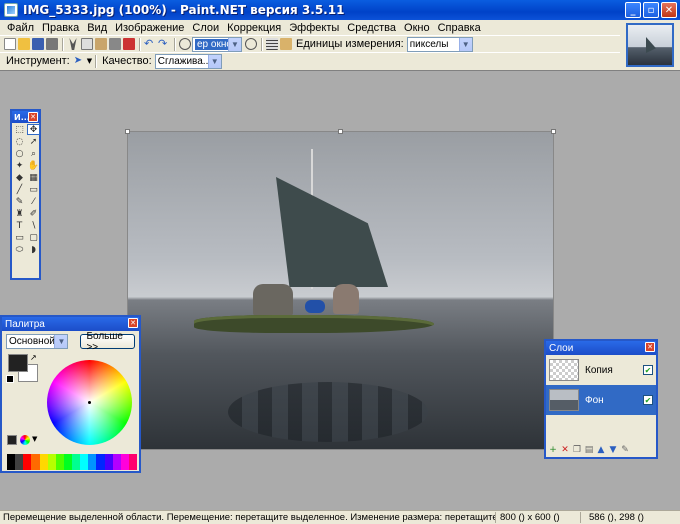 This screenshot has height=524, width=680. What do you see at coordinates (101, 44) in the screenshot?
I see `paste-icon` at bounding box center [101, 44].